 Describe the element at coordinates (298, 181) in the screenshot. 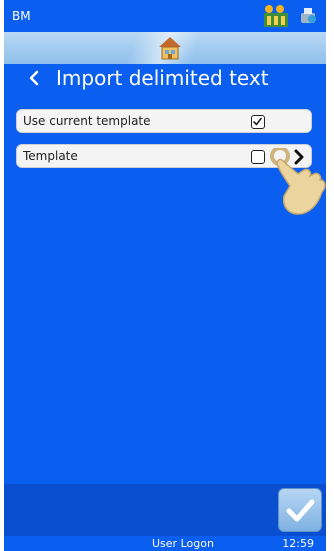

I see `tap-hand-icon` at that location.